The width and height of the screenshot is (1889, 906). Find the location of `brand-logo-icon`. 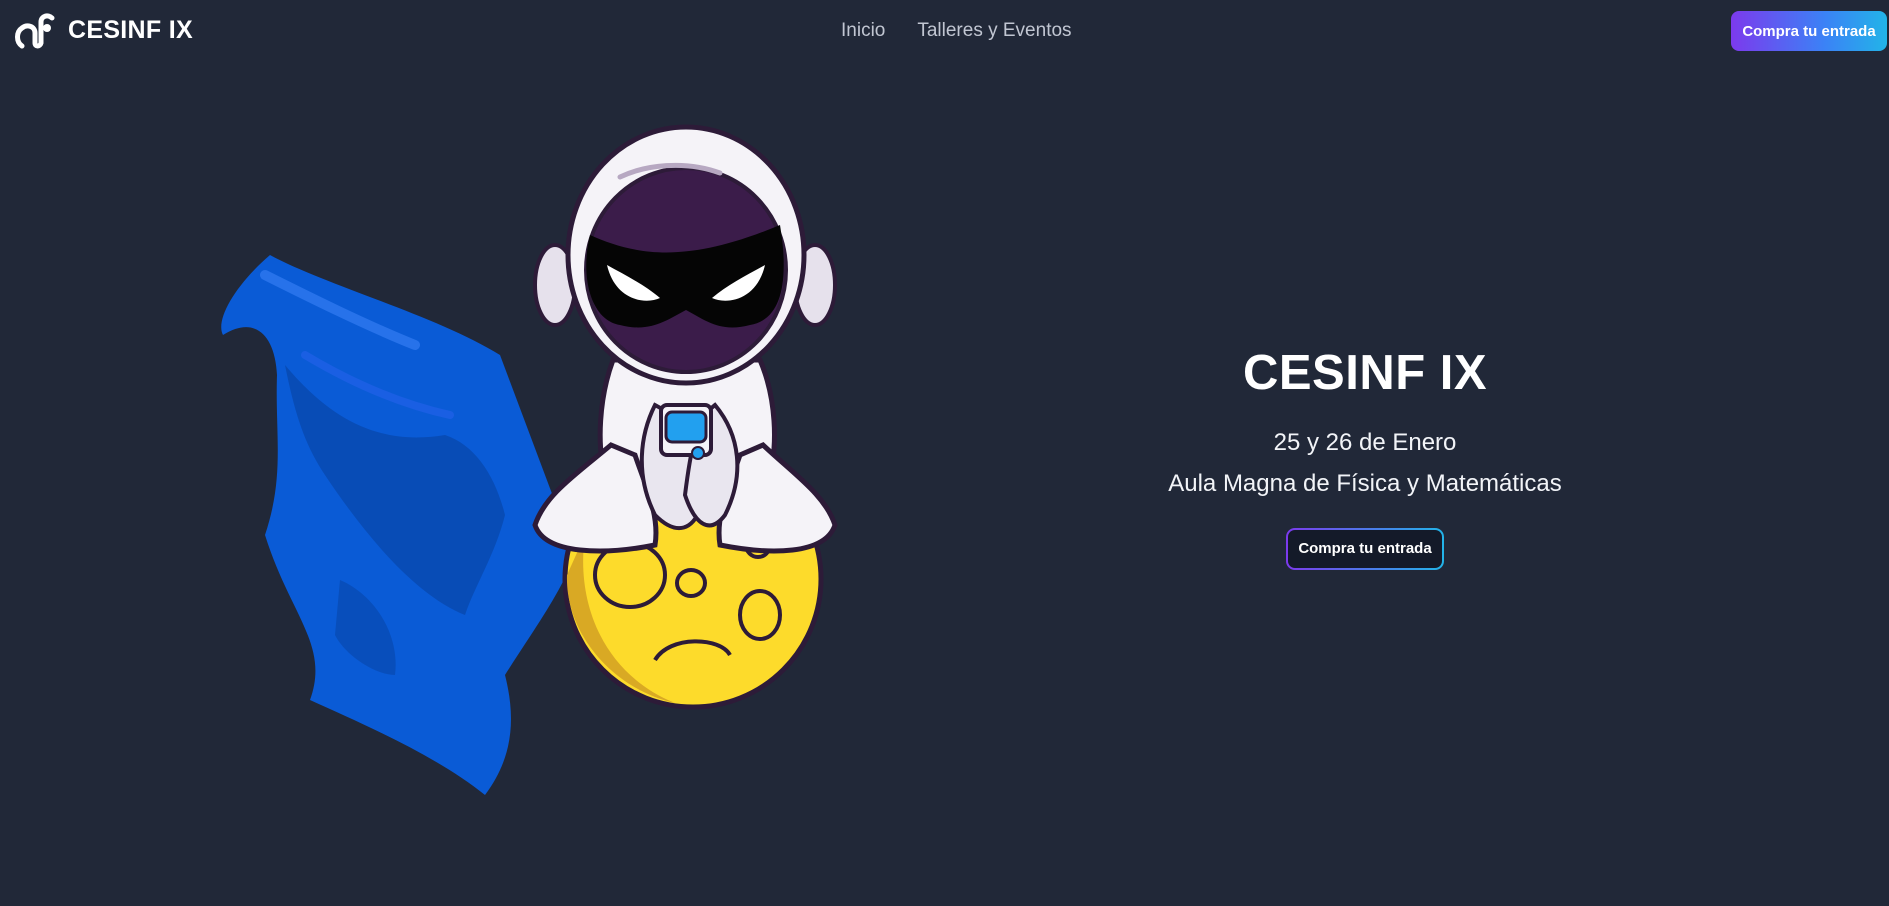

brand-logo-icon is located at coordinates (35, 31).